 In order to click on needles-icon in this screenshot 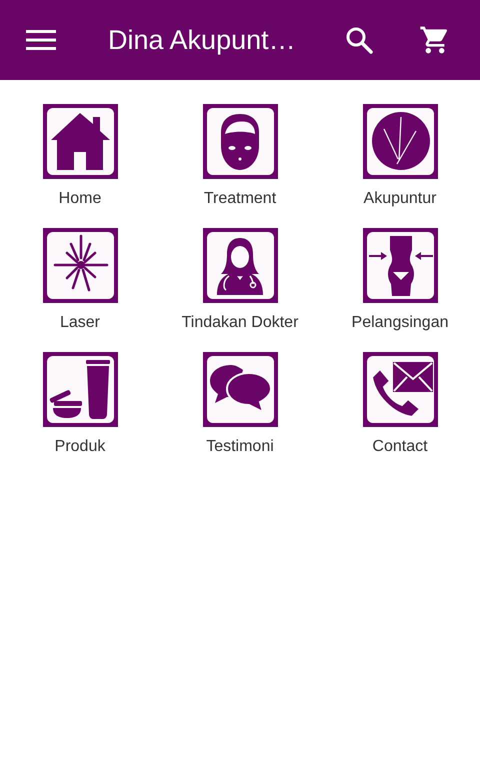, I will do `click(400, 141)`.